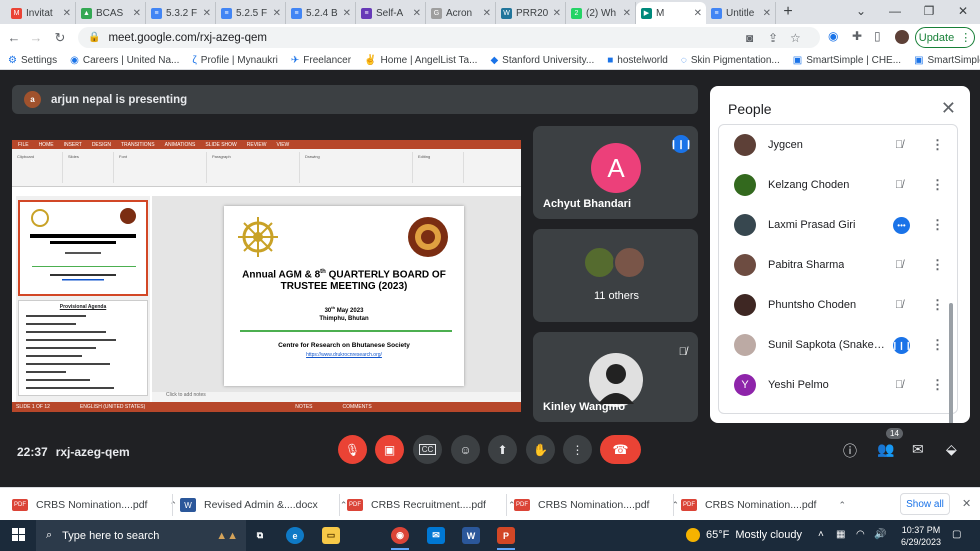 This screenshot has width=980, height=551. Describe the element at coordinates (111, 13) in the screenshot. I see `browser-tab: ▲ BCAS ✕` at that location.